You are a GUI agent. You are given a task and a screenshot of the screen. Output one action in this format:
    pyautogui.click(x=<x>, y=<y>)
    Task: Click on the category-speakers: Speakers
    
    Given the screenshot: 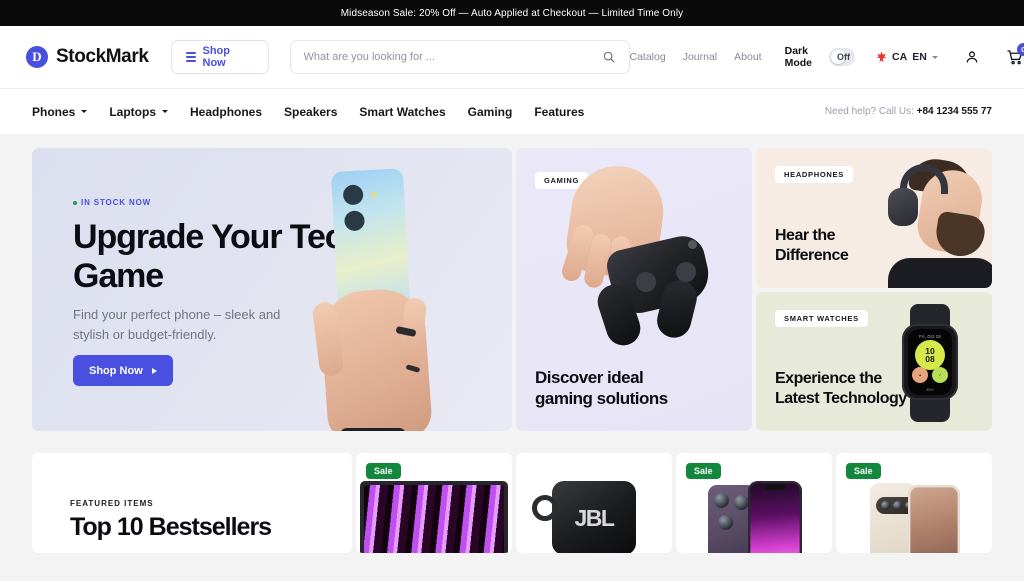 What is the action you would take?
    pyautogui.click(x=310, y=112)
    